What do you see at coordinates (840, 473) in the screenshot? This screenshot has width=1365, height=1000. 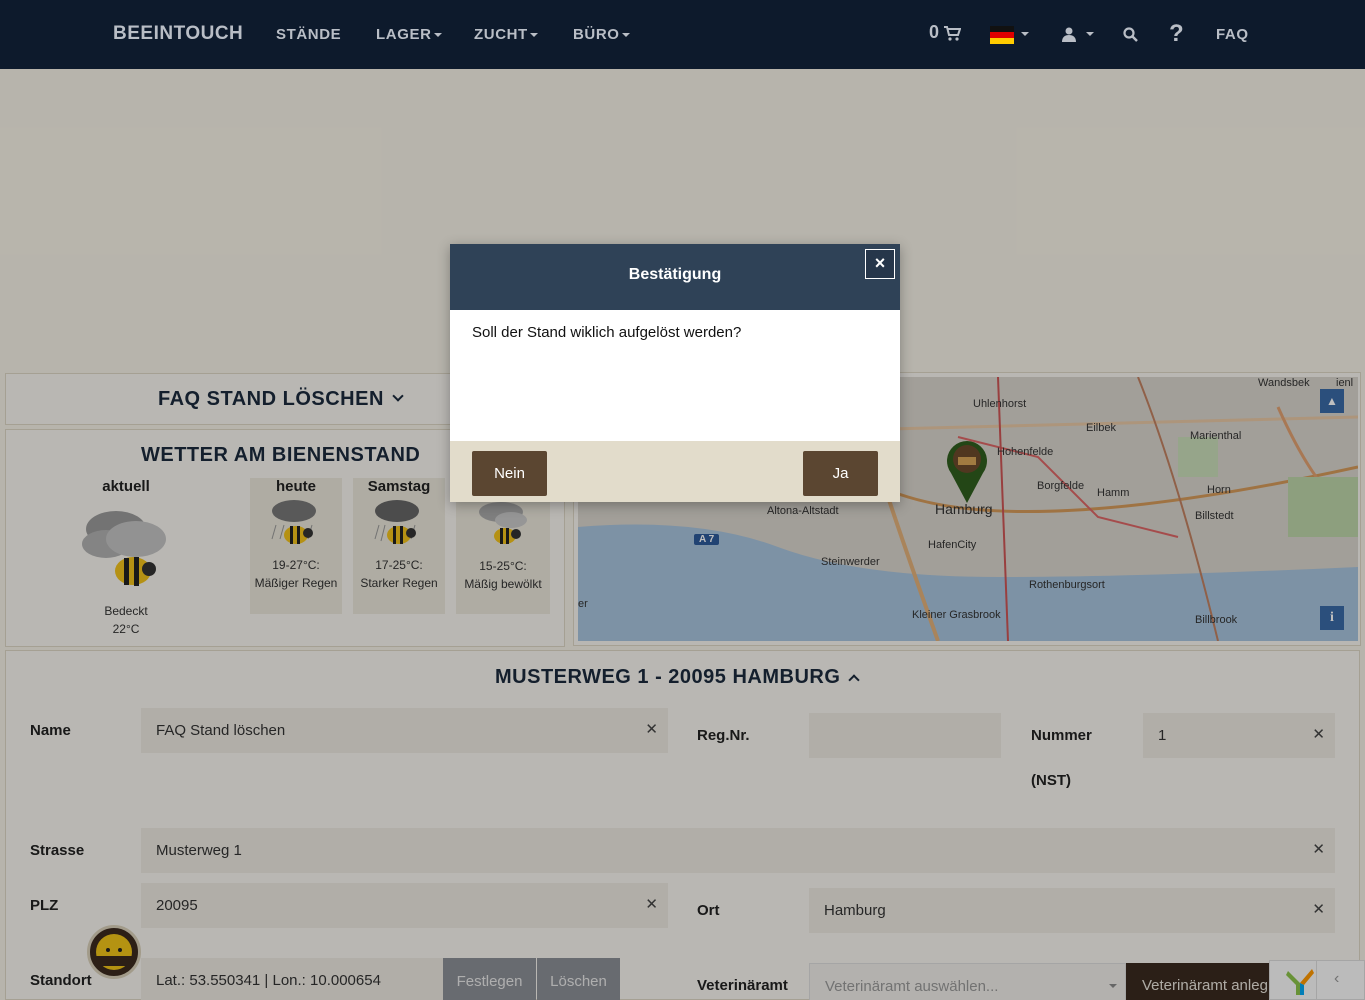 I see `yes-button: Ja` at bounding box center [840, 473].